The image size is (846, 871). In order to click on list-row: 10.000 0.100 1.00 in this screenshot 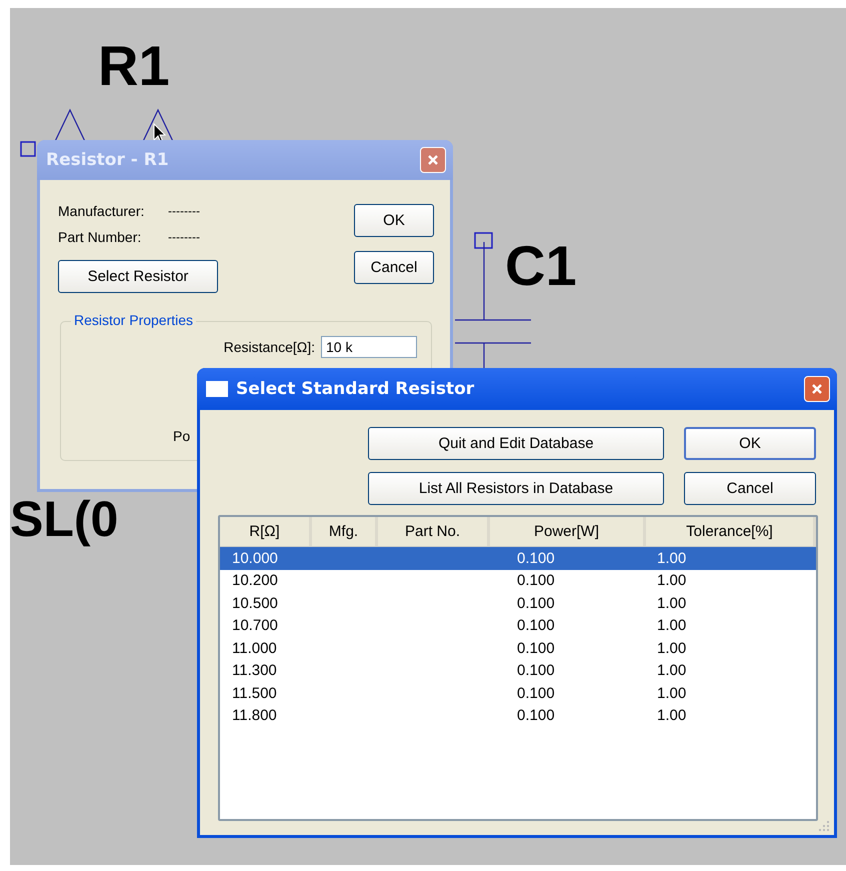, I will do `click(518, 558)`.